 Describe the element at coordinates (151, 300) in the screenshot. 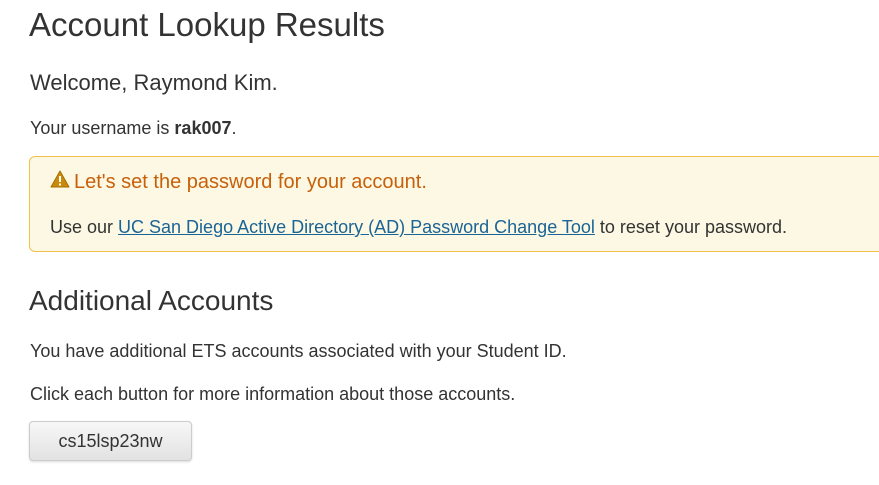

I see `additional-accounts-title: Additional Accounts` at that location.